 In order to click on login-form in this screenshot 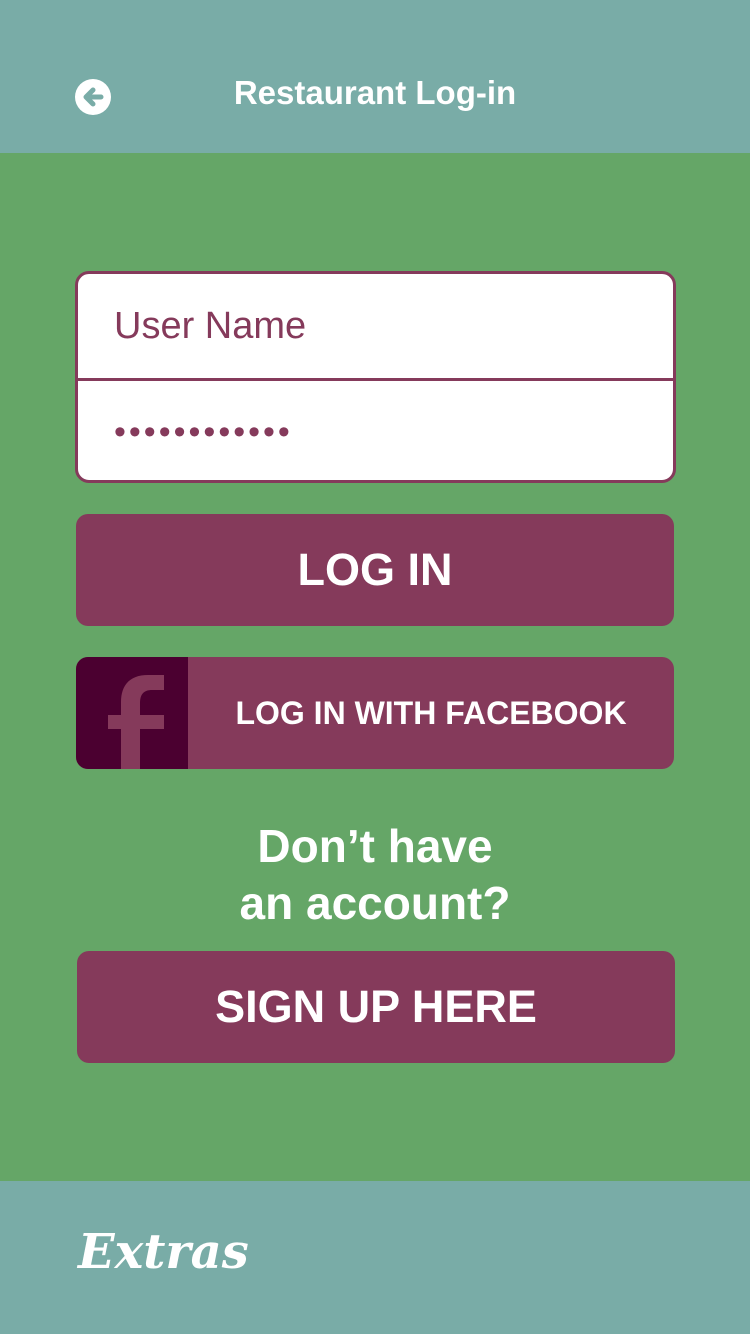, I will do `click(375, 377)`.